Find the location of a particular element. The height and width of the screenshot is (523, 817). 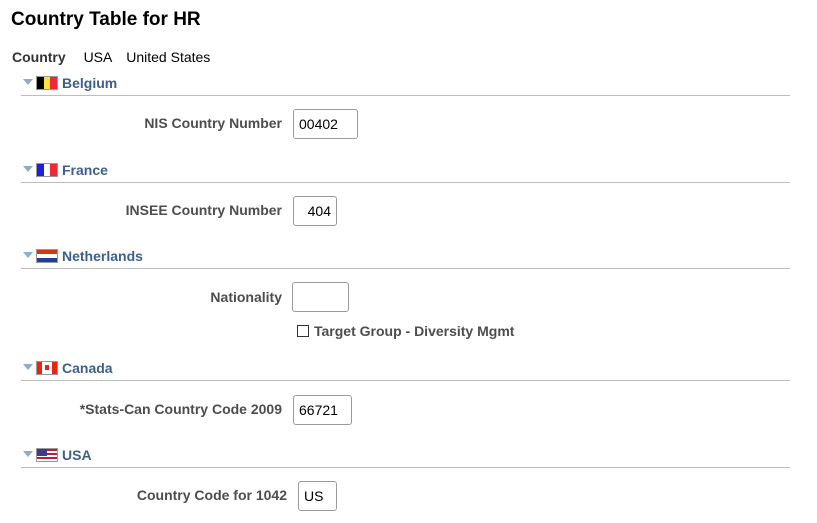

country-name: United States is located at coordinates (168, 57).